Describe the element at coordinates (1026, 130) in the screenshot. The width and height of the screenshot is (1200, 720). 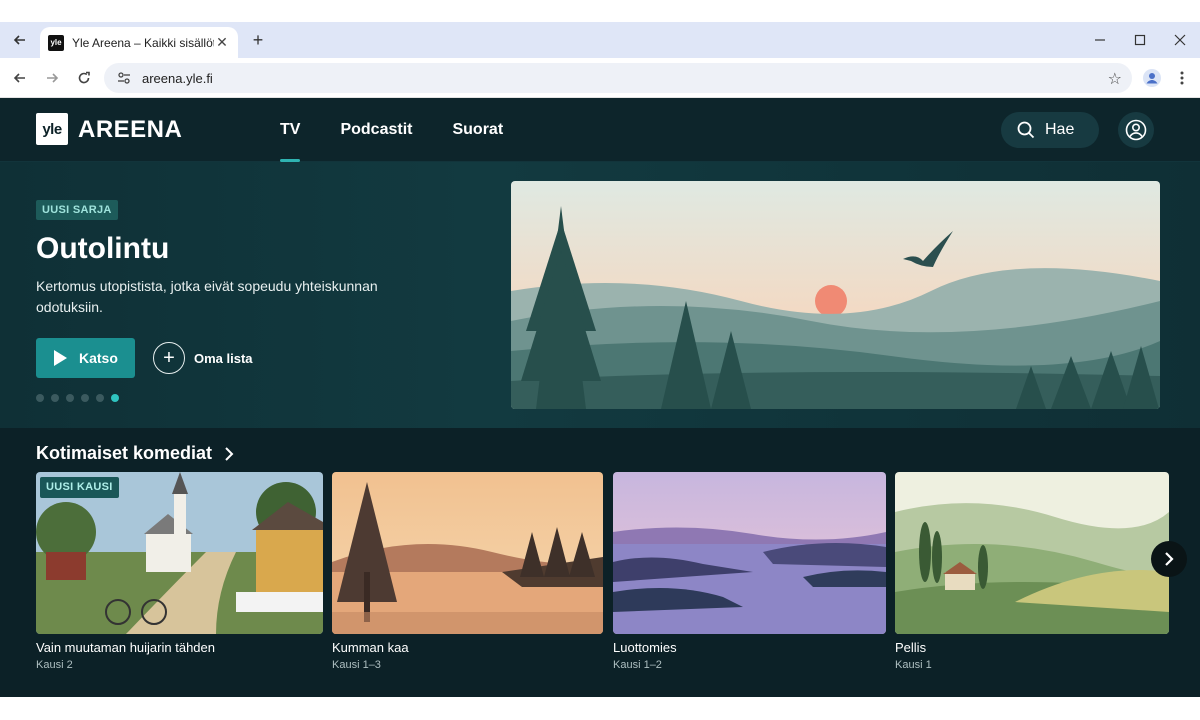
I see `search-icon` at that location.